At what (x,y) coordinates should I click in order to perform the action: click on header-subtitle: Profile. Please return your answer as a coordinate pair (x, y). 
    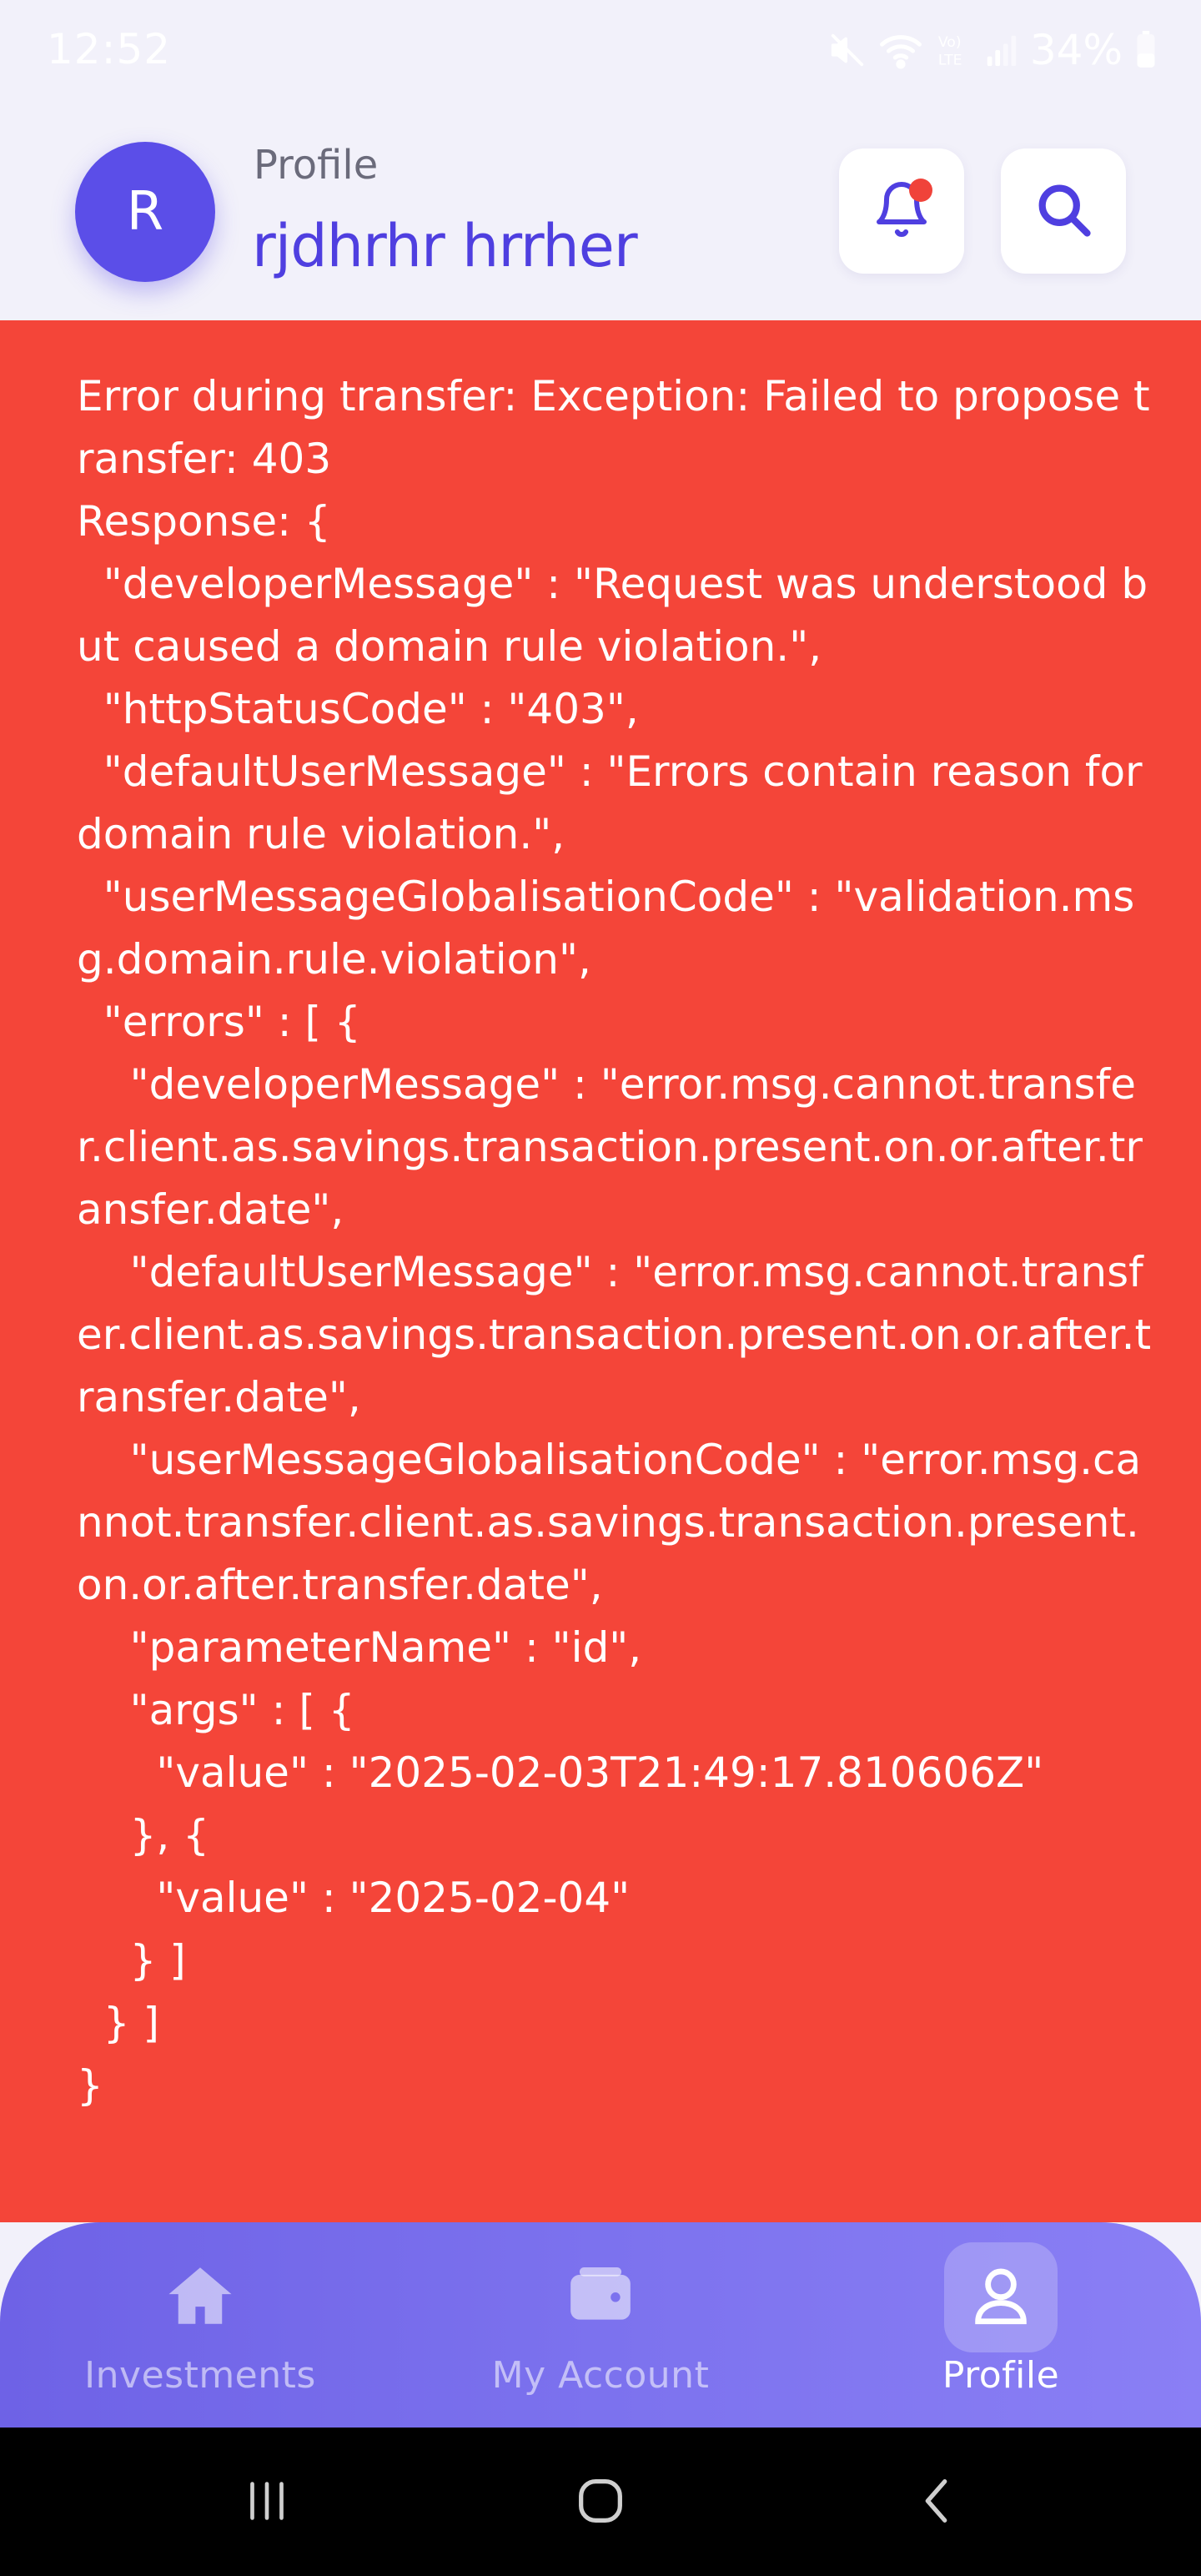
    Looking at the image, I should click on (317, 165).